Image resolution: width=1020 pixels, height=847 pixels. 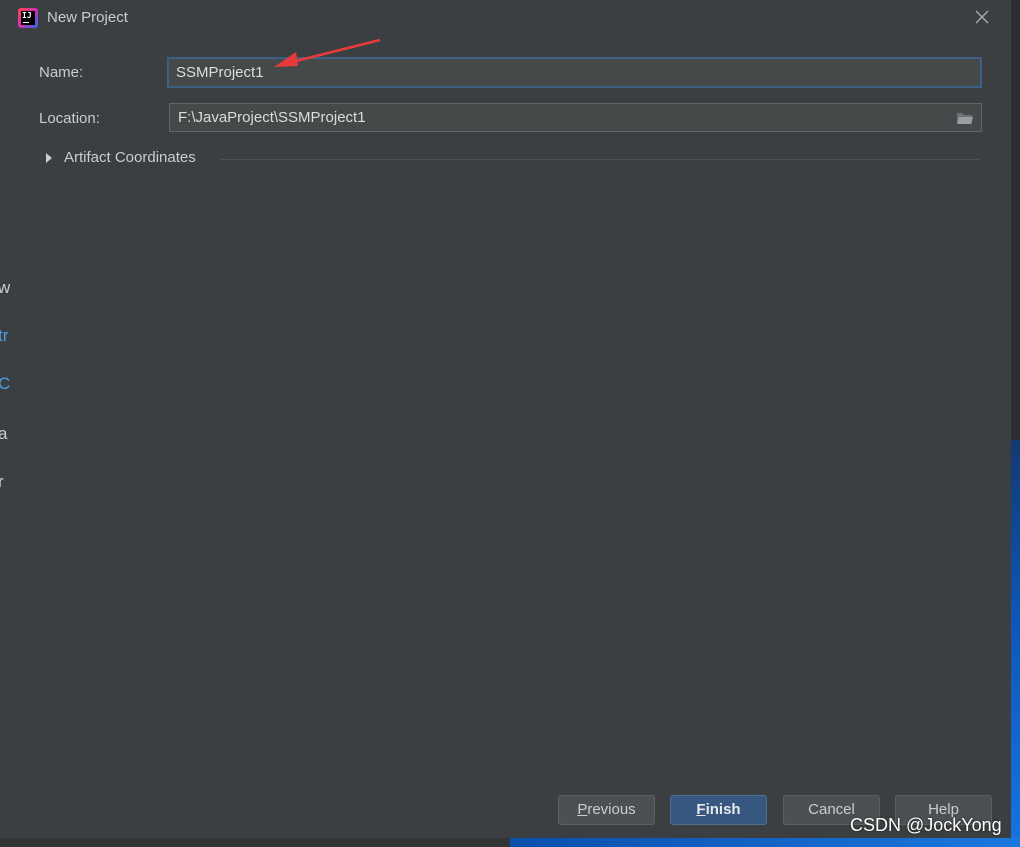 What do you see at coordinates (255, 842) in the screenshot?
I see `background-window-bottom` at bounding box center [255, 842].